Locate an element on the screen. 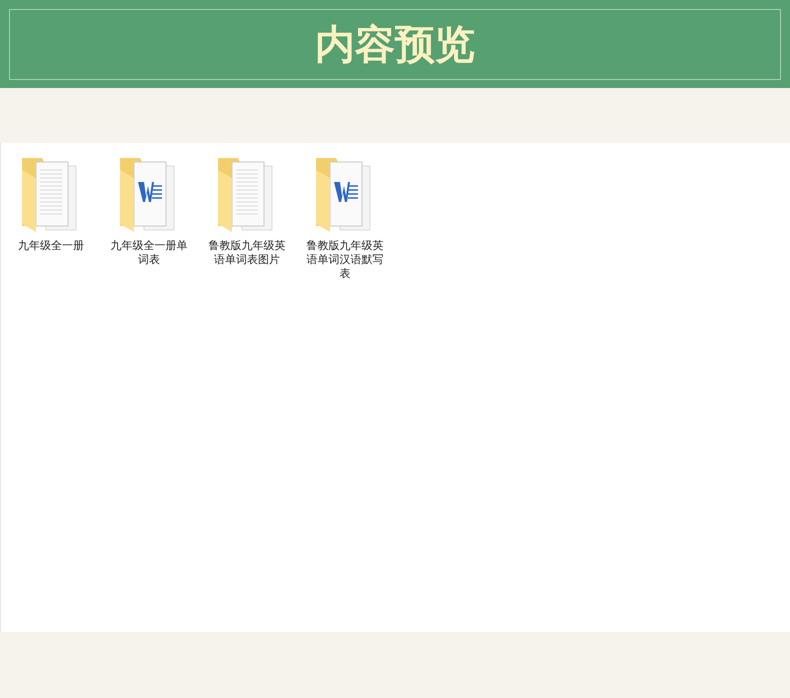 The image size is (790, 698). file-name: 九年级全一册 is located at coordinates (51, 246).